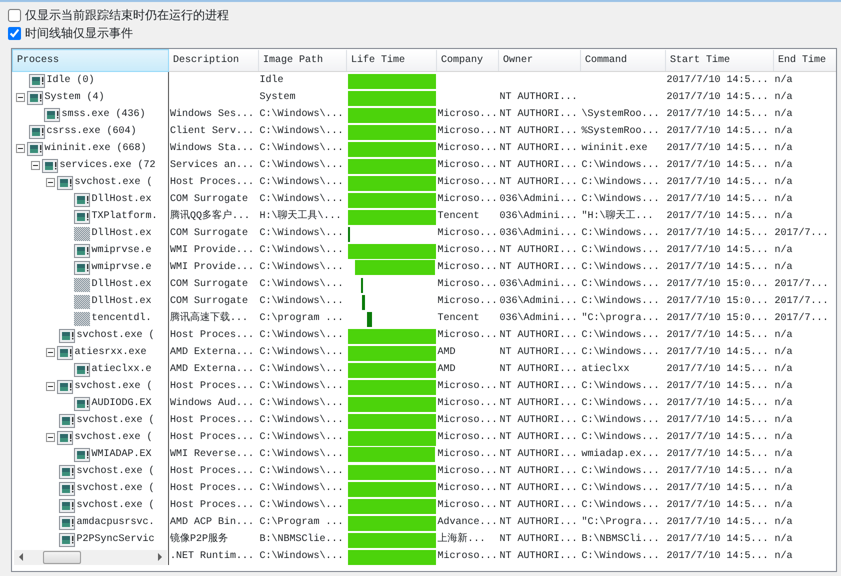 This screenshot has width=841, height=576. Describe the element at coordinates (122, 318) in the screenshot. I see `process-name: tencentdl.` at that location.